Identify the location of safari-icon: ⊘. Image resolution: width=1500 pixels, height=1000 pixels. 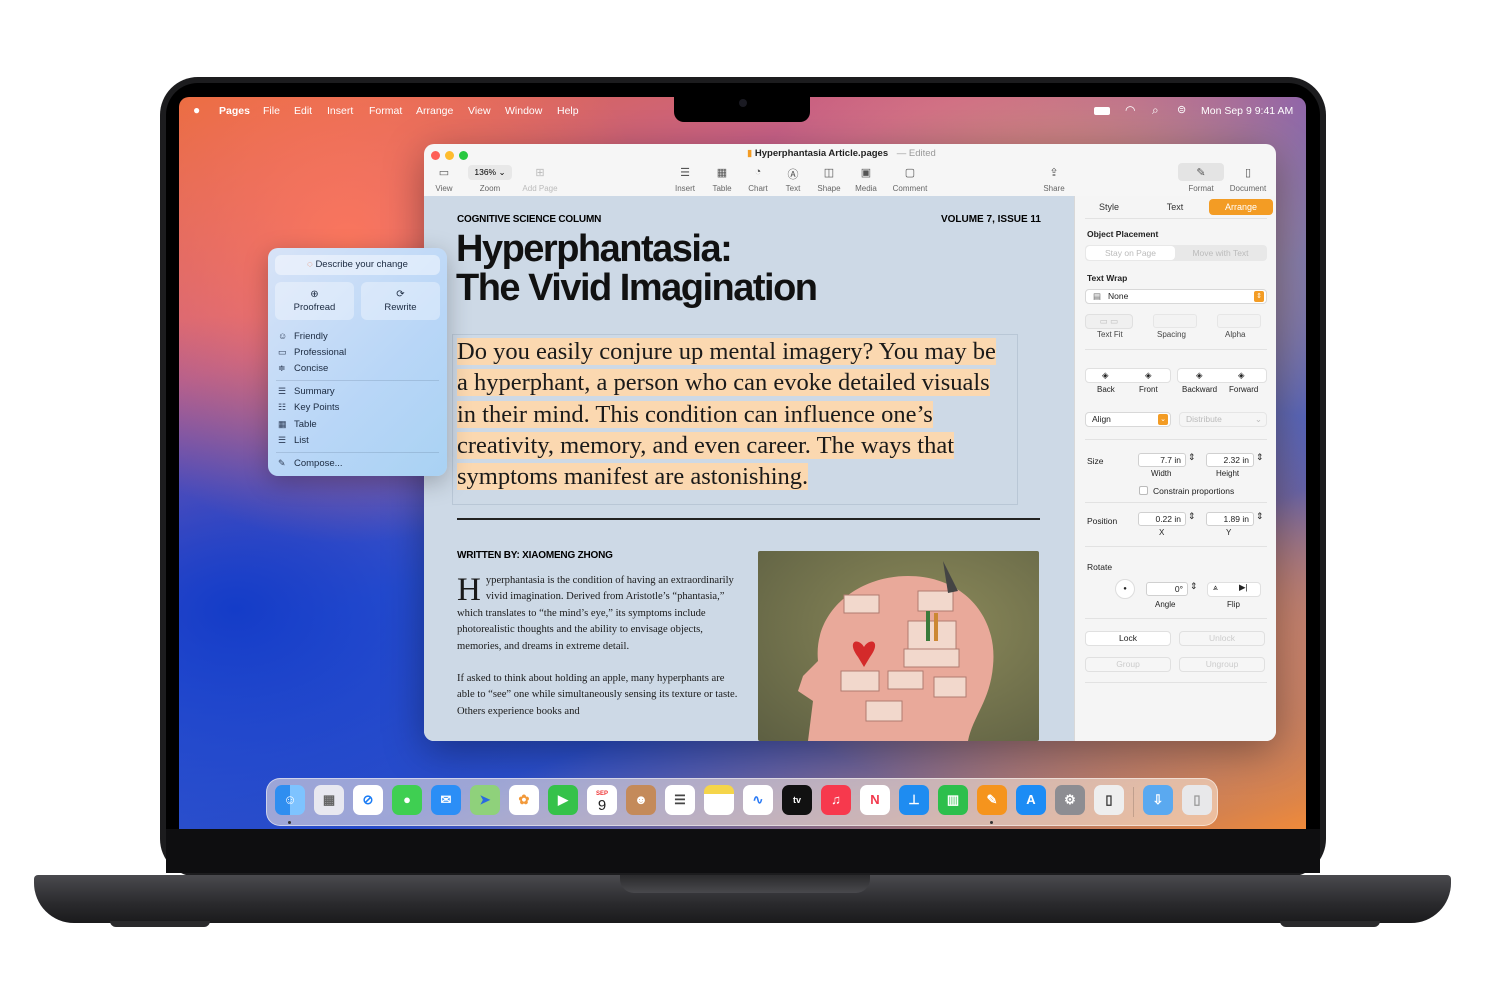
(368, 800).